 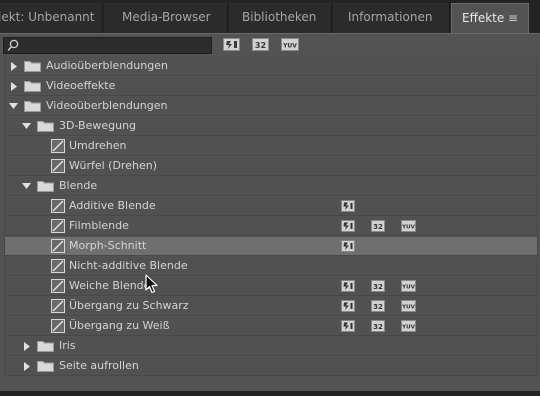 I want to click on folder-row-videoeffekte: Videoeffekte, so click(x=271, y=86).